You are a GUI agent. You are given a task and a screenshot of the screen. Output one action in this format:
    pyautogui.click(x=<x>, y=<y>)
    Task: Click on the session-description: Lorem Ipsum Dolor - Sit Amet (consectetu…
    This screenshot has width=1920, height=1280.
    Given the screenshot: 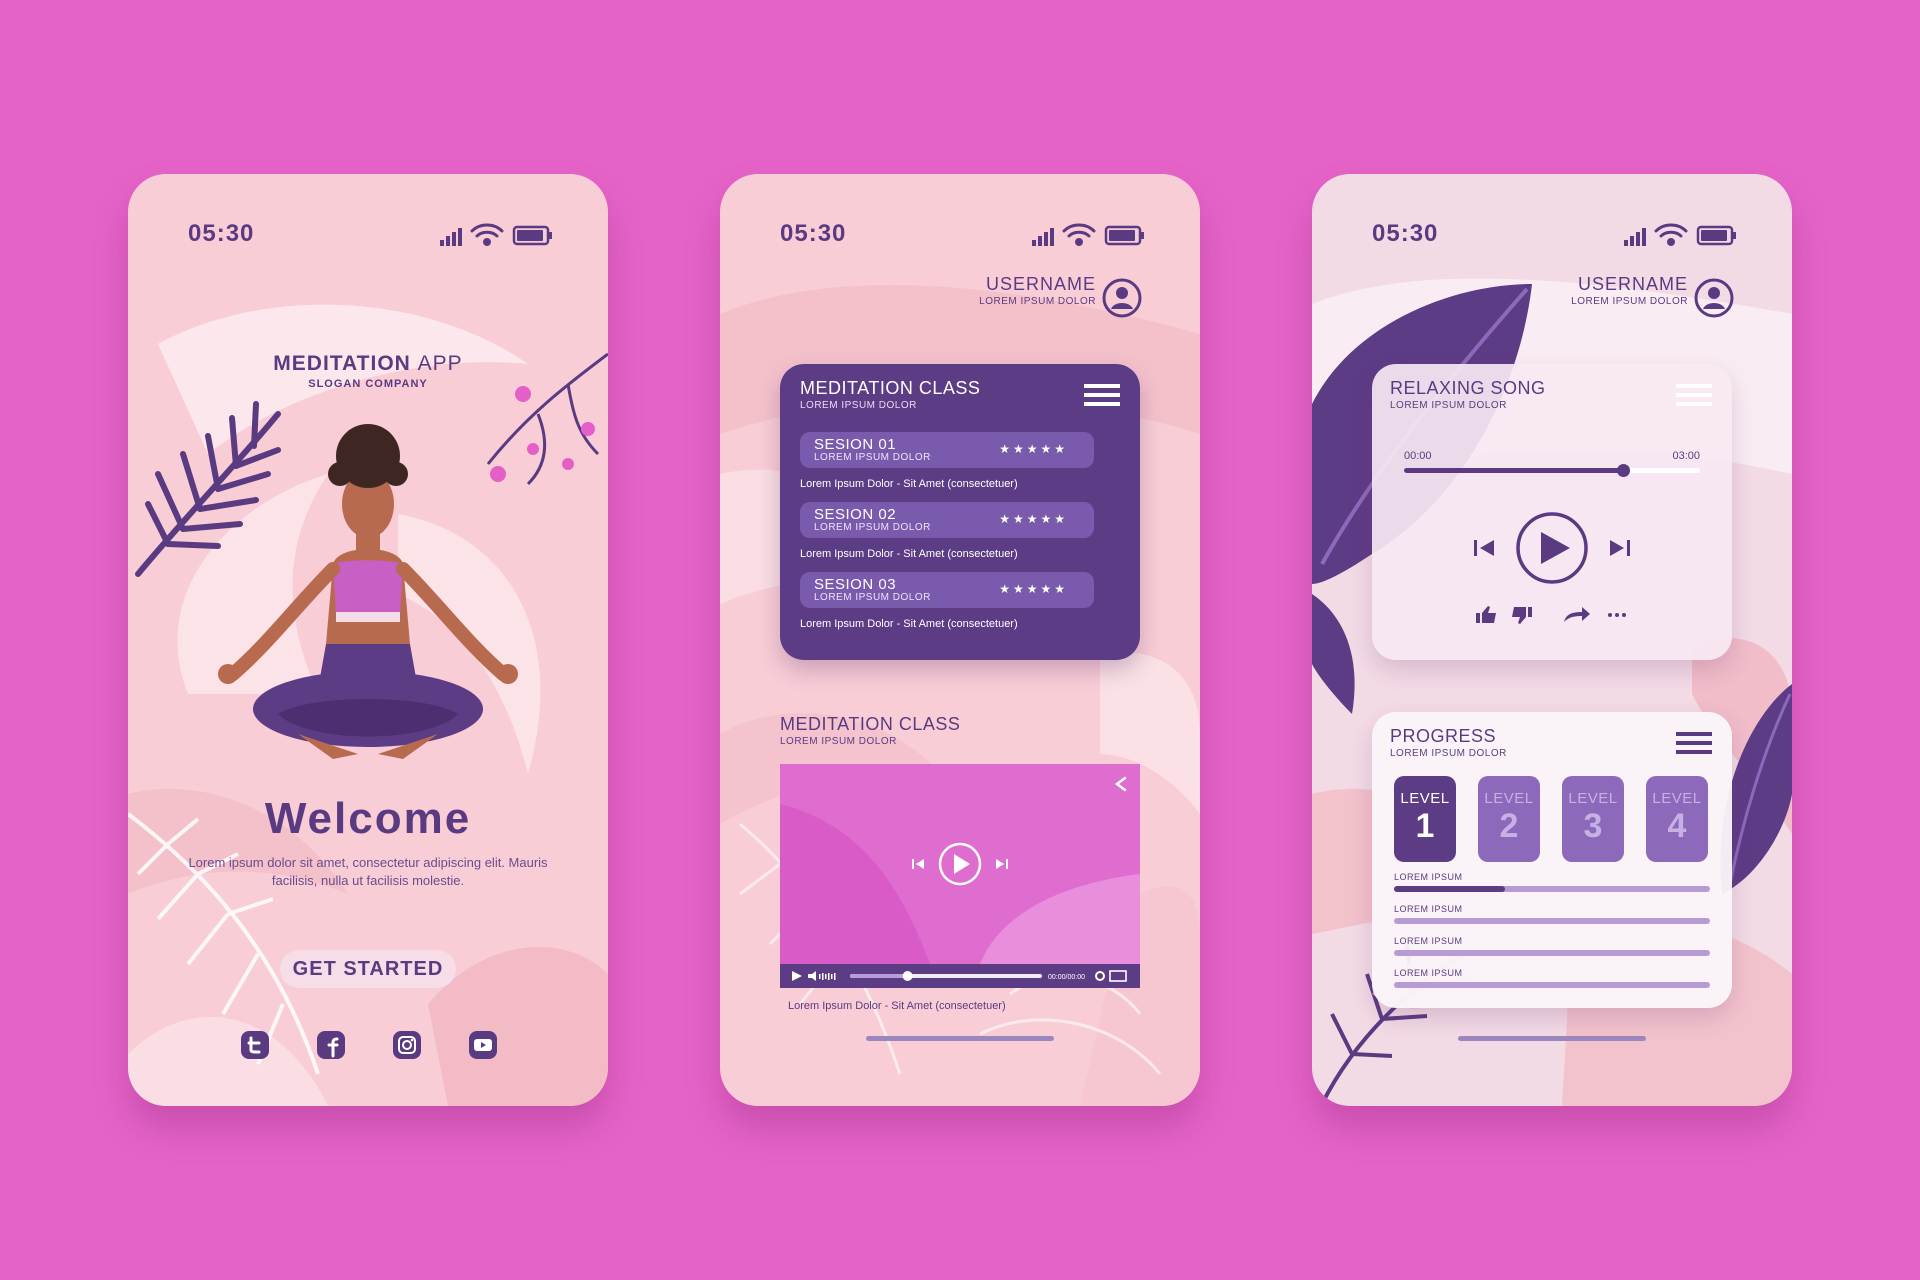 What is the action you would take?
    pyautogui.click(x=909, y=554)
    